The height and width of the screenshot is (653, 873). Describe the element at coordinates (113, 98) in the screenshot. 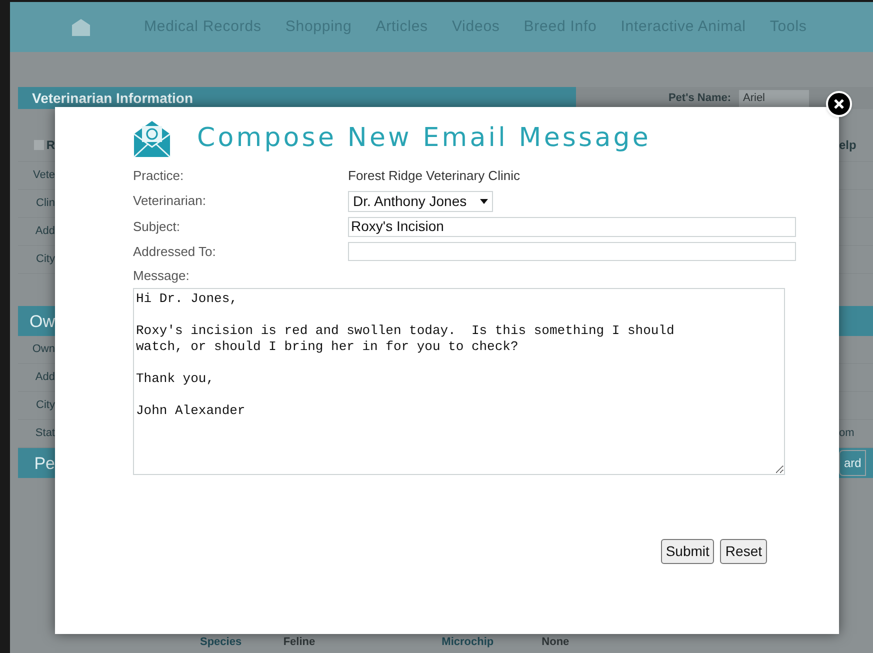

I see `section-title: Veterinarian Information` at that location.